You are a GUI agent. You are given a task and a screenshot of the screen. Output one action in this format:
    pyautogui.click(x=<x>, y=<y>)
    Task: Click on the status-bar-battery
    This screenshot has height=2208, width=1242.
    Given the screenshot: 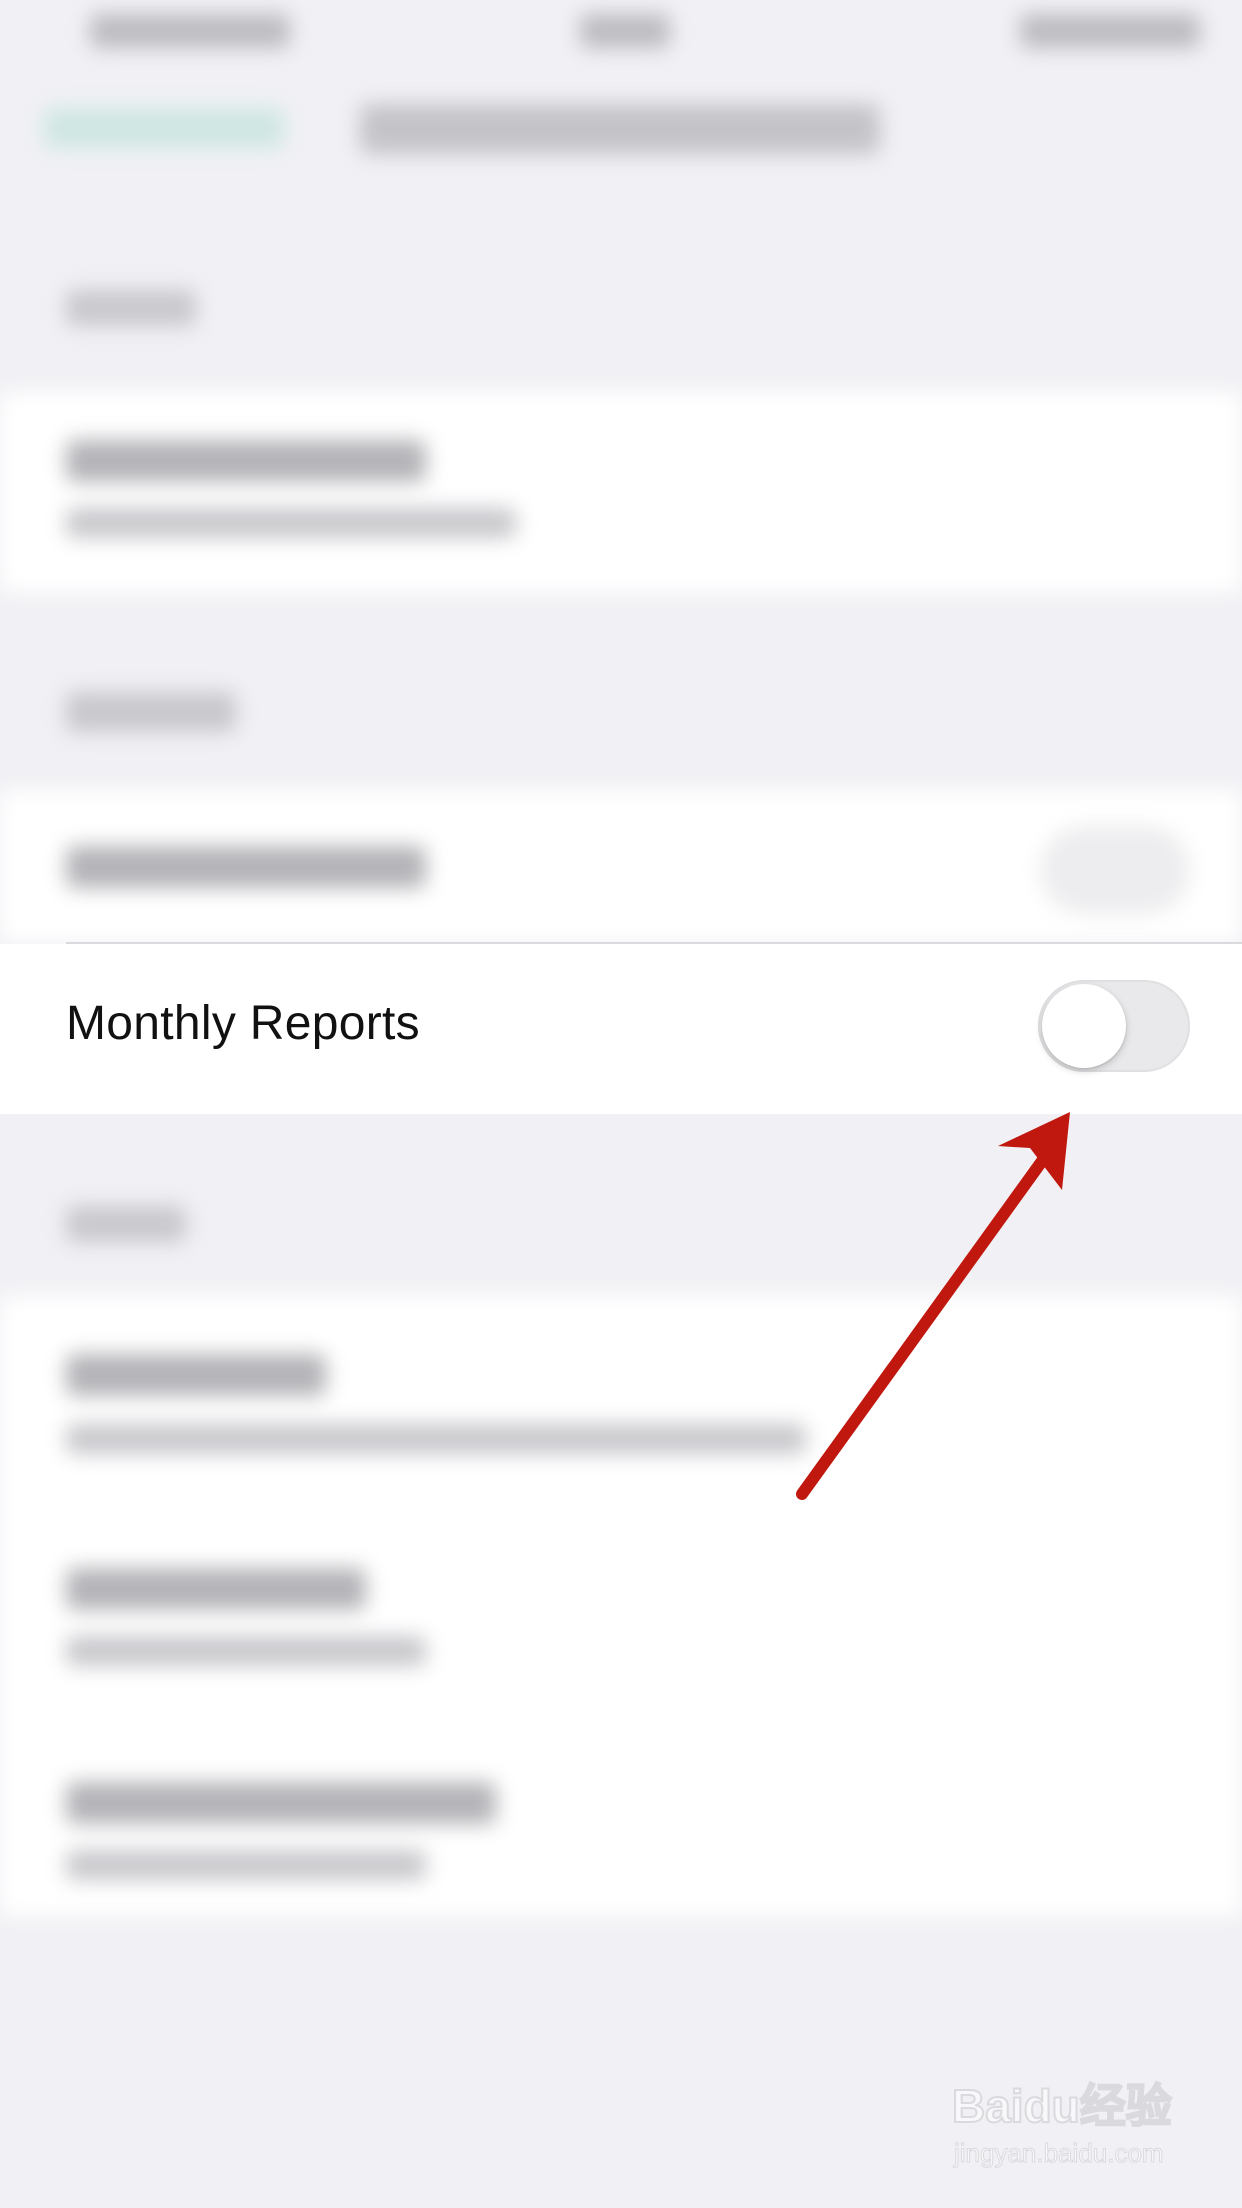 What is the action you would take?
    pyautogui.click(x=1110, y=31)
    